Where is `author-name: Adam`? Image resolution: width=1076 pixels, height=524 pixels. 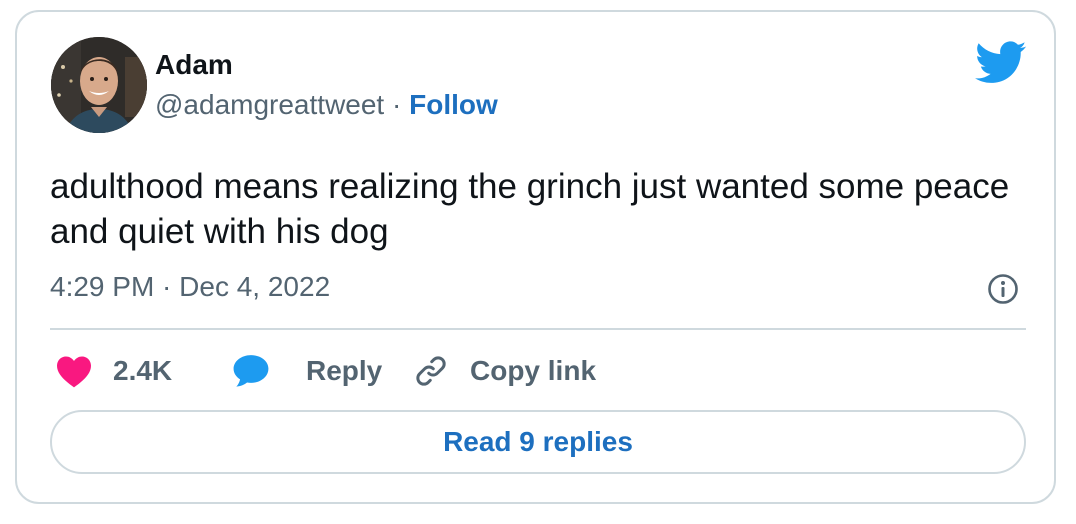
author-name: Adam is located at coordinates (194, 65).